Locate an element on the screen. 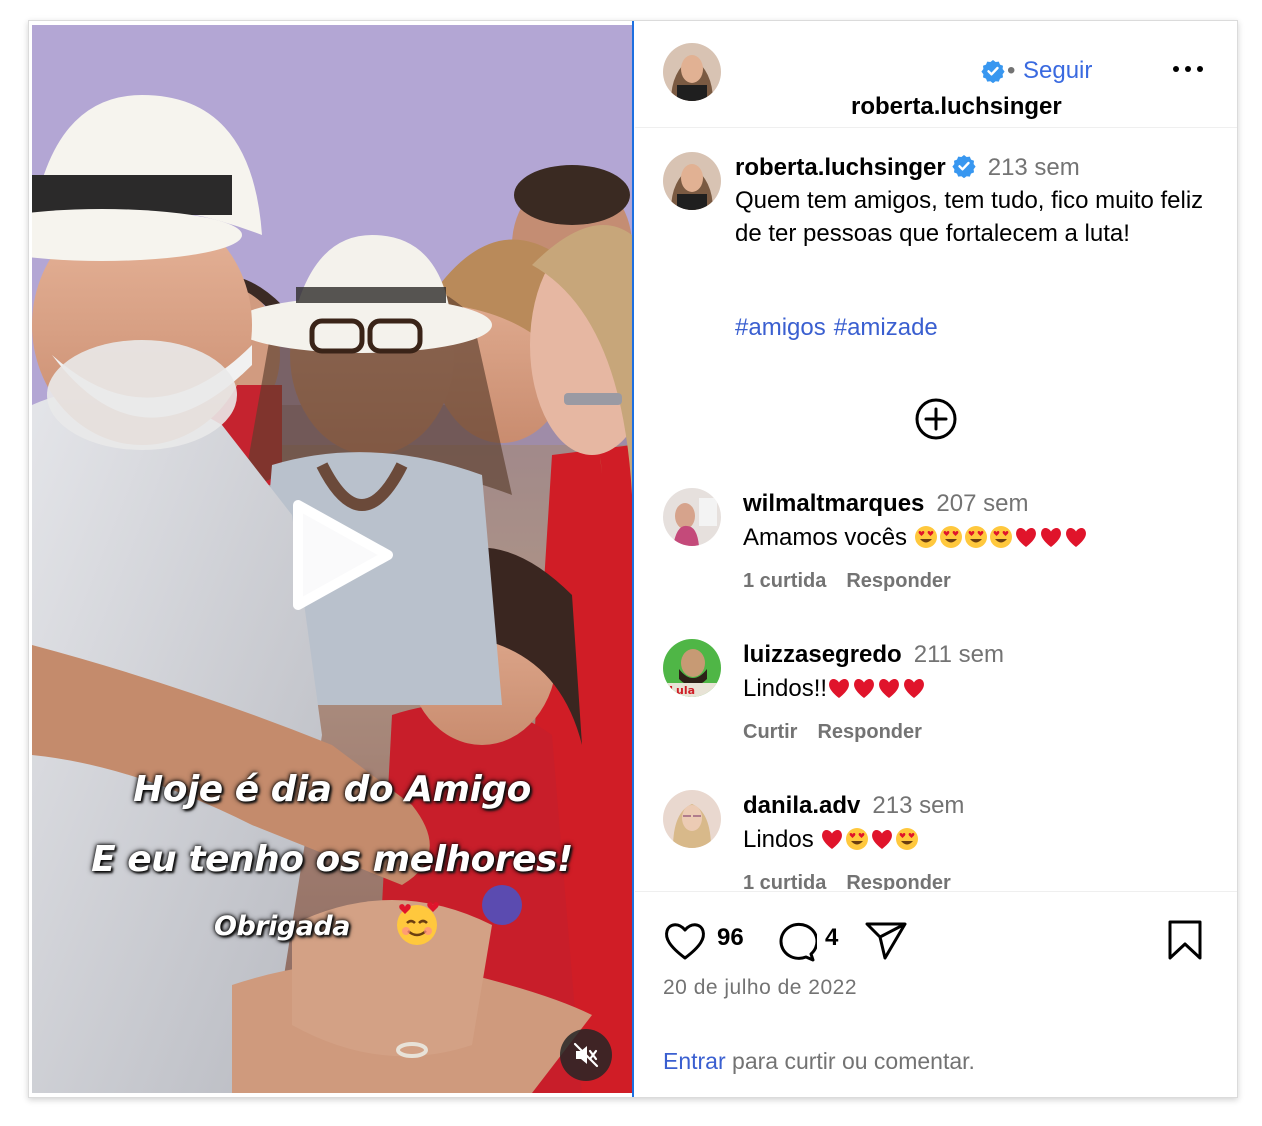 The image size is (1262, 1126). like-comment-button: Curtir is located at coordinates (770, 732).